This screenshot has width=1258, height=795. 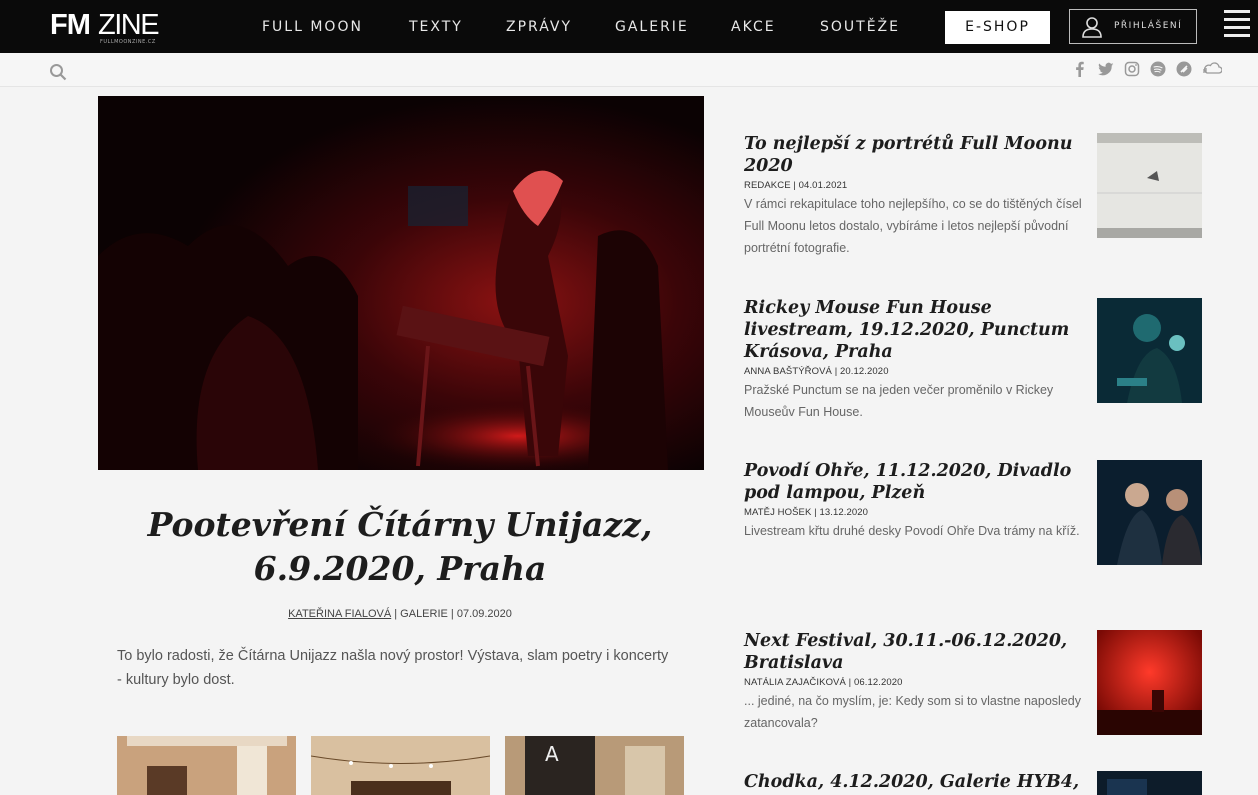 What do you see at coordinates (128, 42) in the screenshot?
I see `logo-subtitle: FULLMOONZINE.CZ` at bounding box center [128, 42].